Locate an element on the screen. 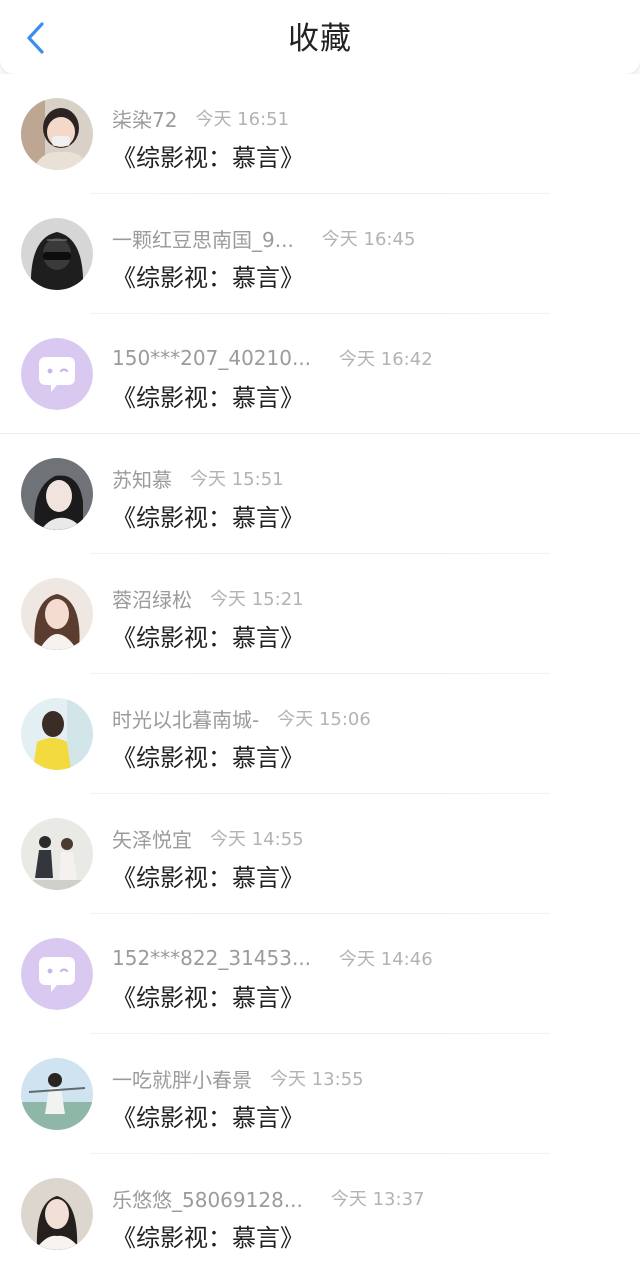 The height and width of the screenshot is (1270, 640). item-meta: 柒染72 今天 16:51 is located at coordinates (200, 118).